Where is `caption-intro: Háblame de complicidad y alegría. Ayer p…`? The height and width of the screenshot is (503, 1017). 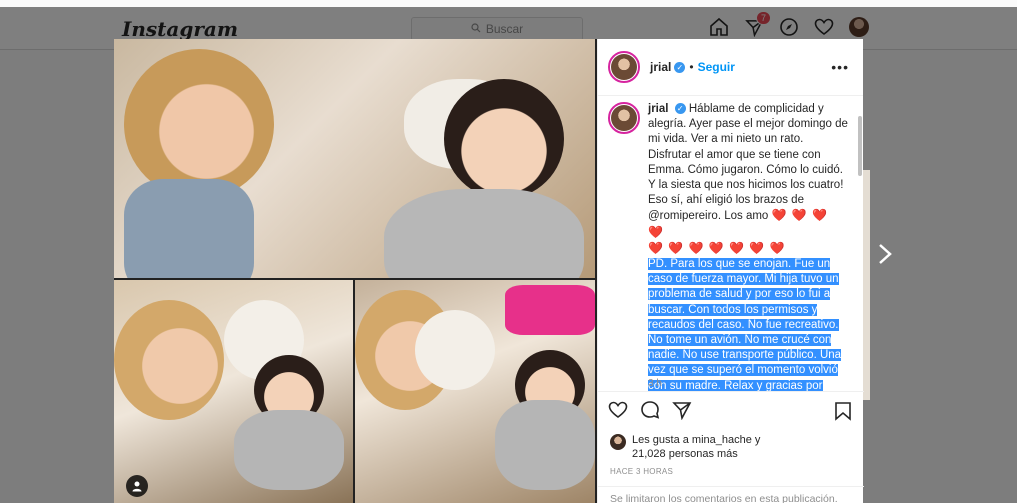 caption-intro: Háblame de complicidad y alegría. Ayer p… is located at coordinates (748, 163).